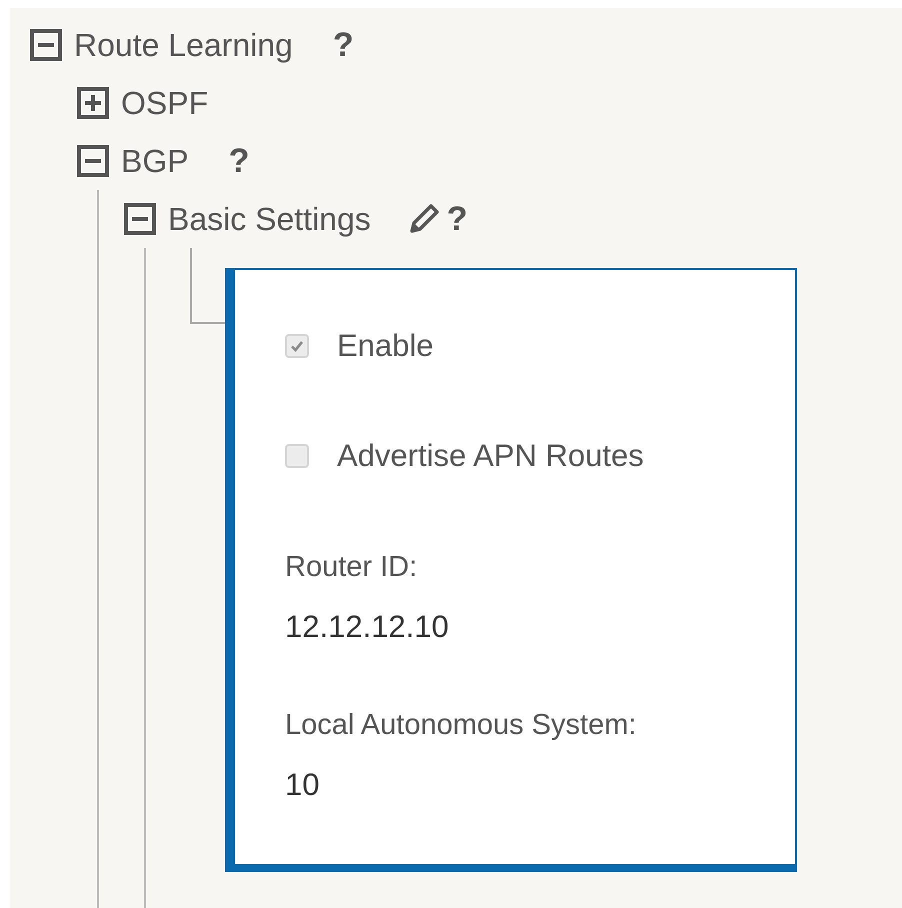 Image resolution: width=902 pixels, height=908 pixels. I want to click on tree-item: Basic Settings, so click(269, 219).